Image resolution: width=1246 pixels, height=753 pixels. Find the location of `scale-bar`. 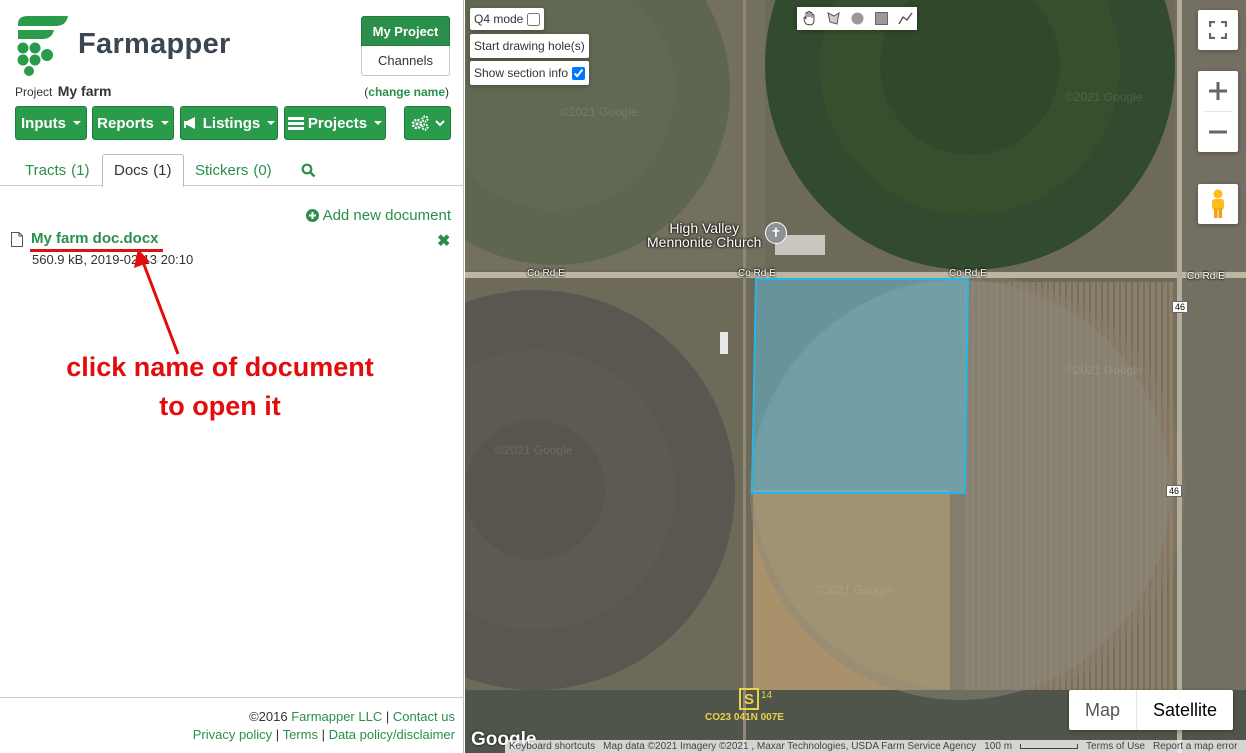

scale-bar is located at coordinates (1049, 746).